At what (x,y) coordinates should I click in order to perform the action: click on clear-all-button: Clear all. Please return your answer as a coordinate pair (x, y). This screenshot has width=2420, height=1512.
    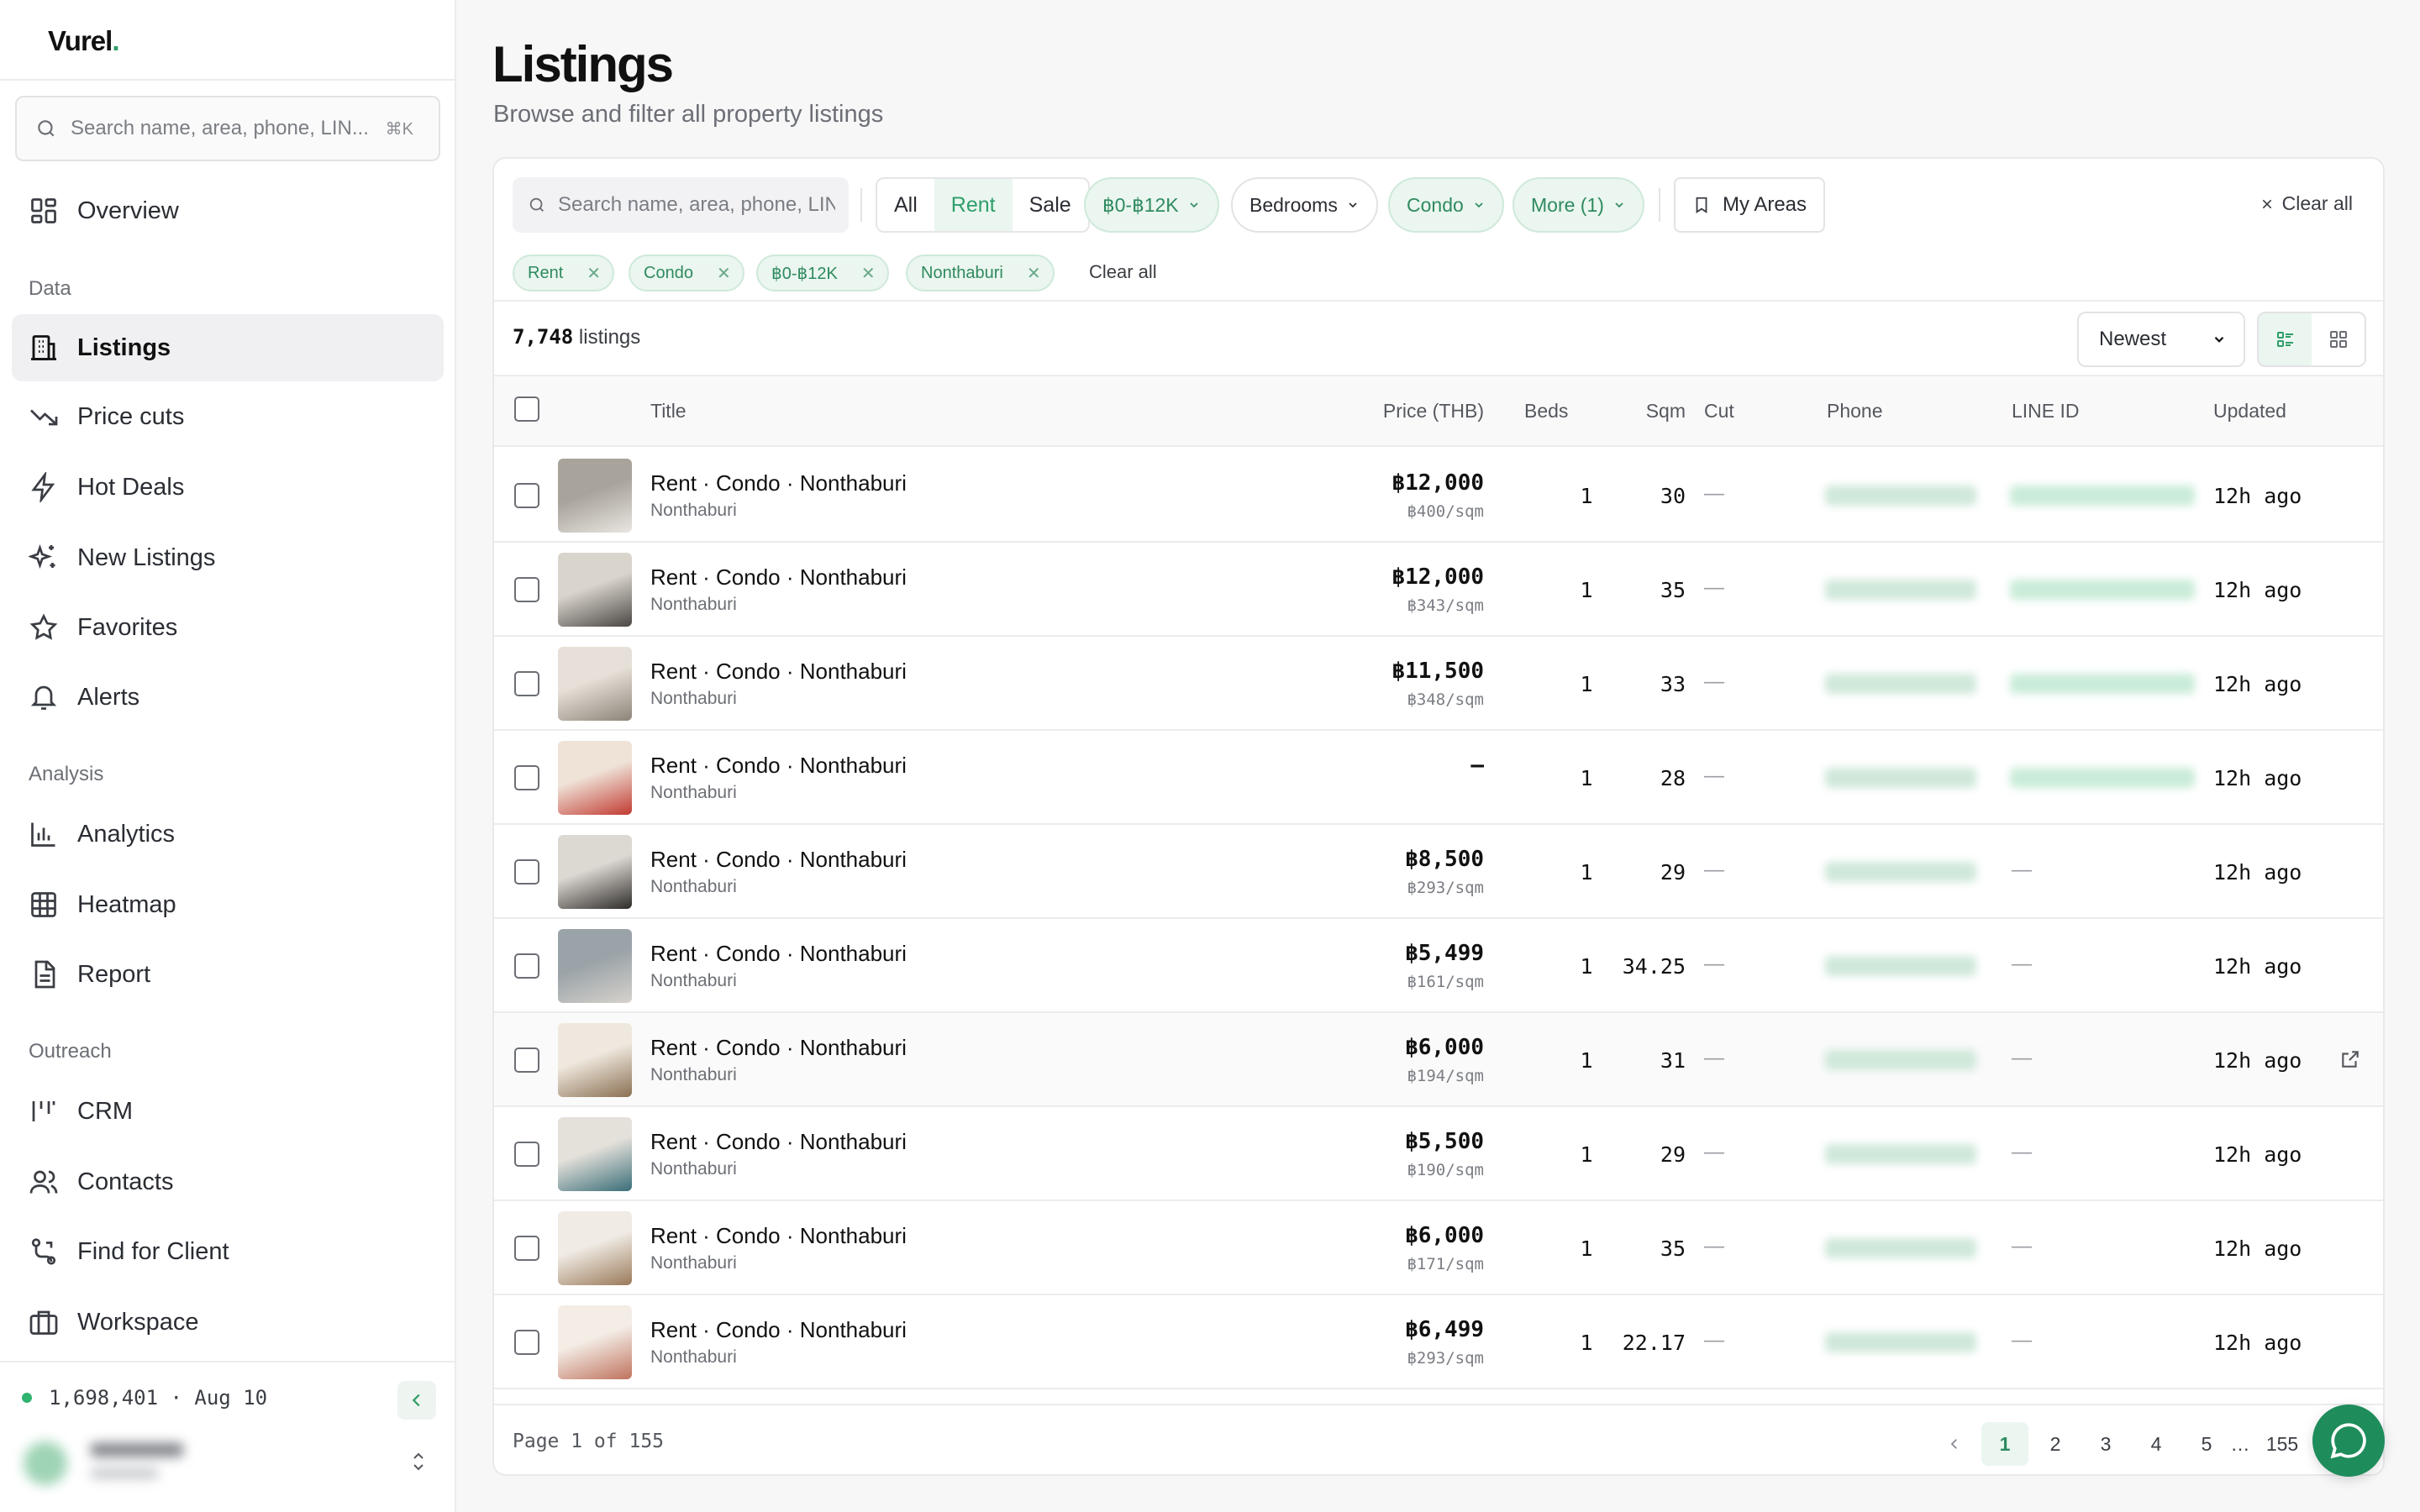
    Looking at the image, I should click on (2306, 203).